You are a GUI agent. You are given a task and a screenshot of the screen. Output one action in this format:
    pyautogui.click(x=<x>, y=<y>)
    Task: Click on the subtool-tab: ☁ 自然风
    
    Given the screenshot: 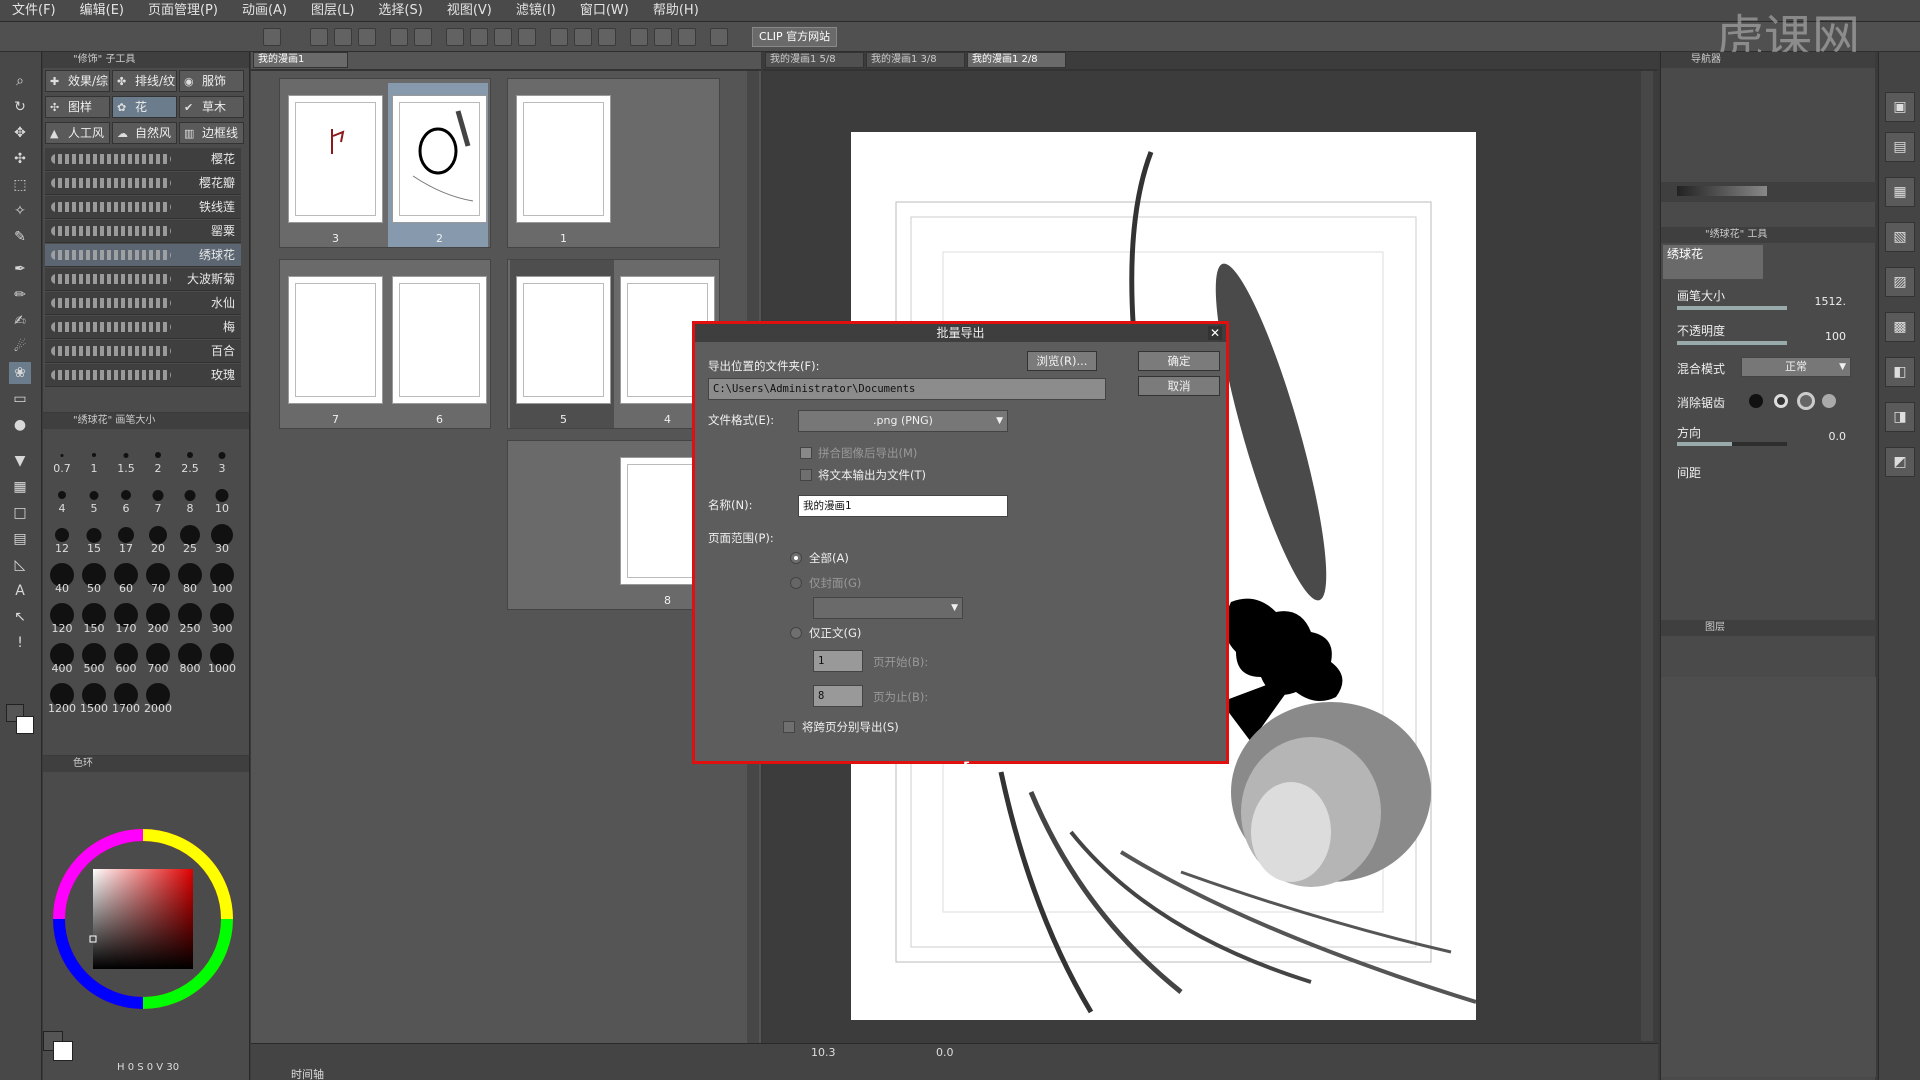 What is the action you would take?
    pyautogui.click(x=144, y=133)
    